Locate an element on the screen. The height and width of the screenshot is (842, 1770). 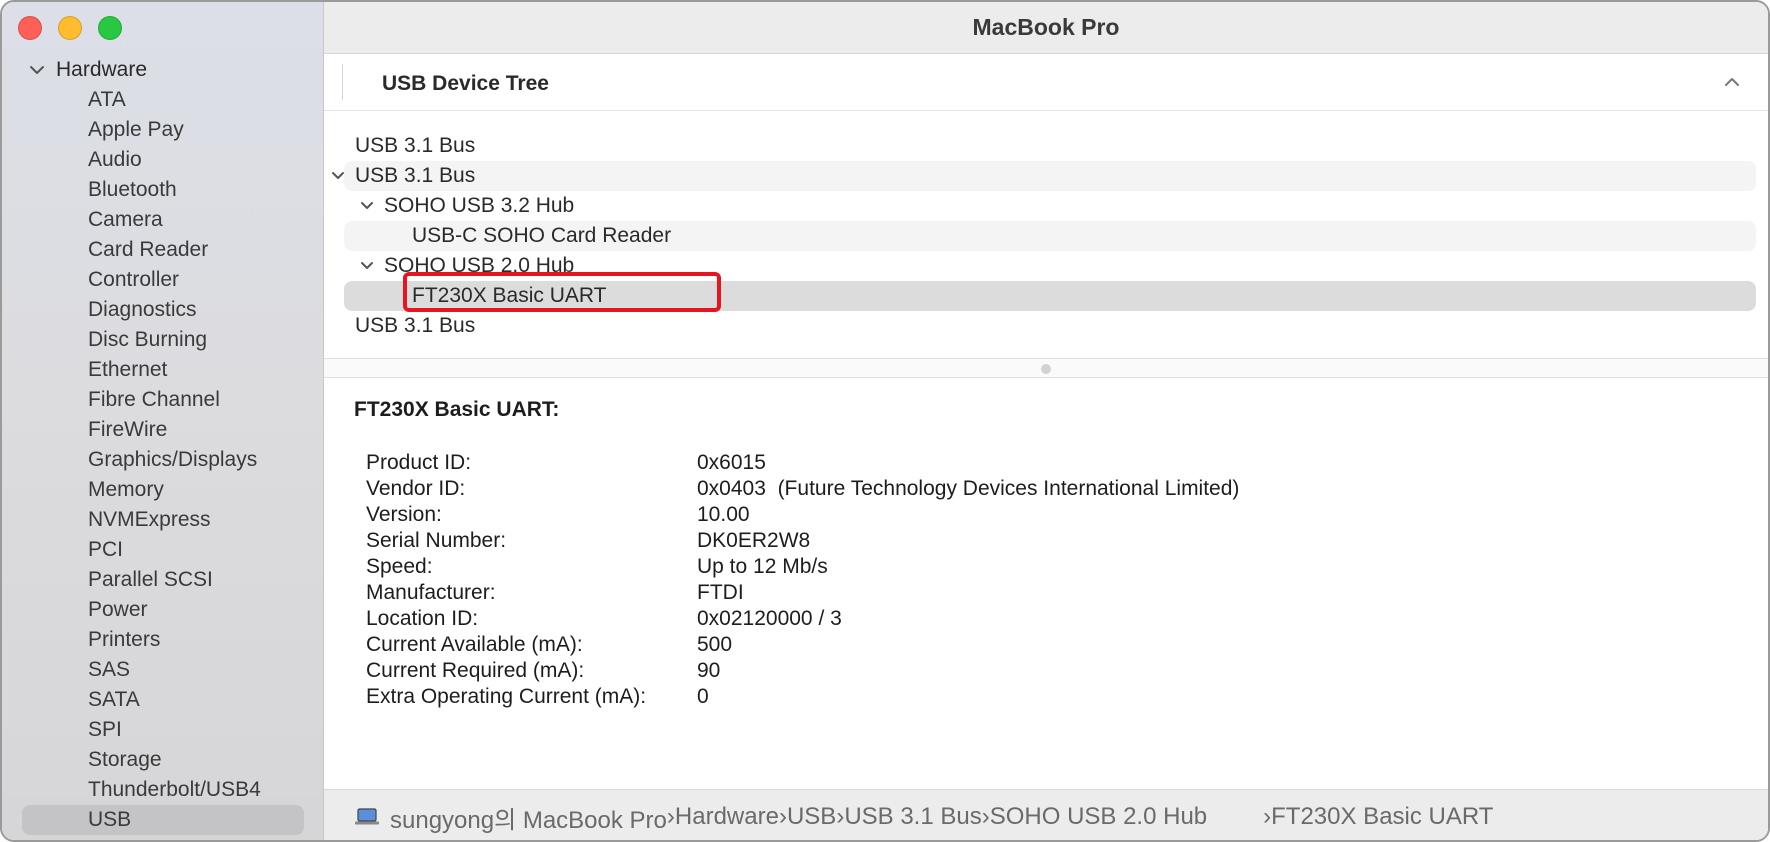
property-row: Current Required (mA): 90 is located at coordinates (802, 671).